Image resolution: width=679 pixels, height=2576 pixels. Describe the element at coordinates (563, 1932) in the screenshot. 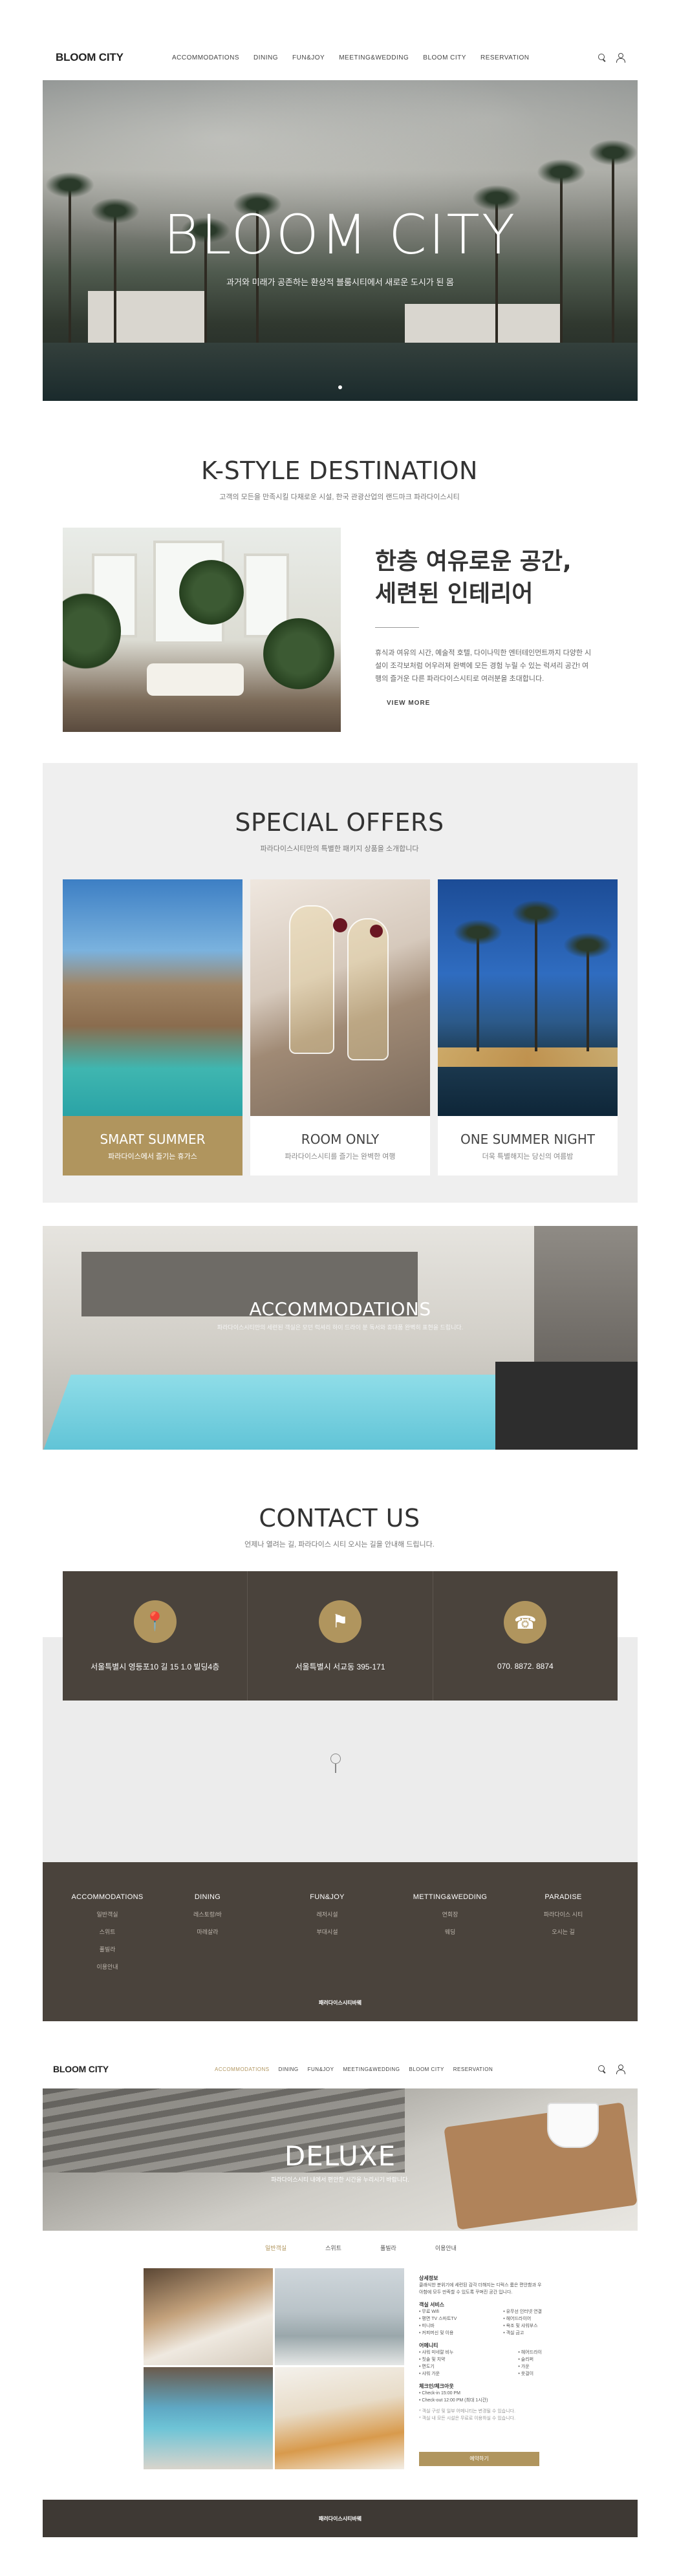

I see `footer-link: 오시는 길` at that location.